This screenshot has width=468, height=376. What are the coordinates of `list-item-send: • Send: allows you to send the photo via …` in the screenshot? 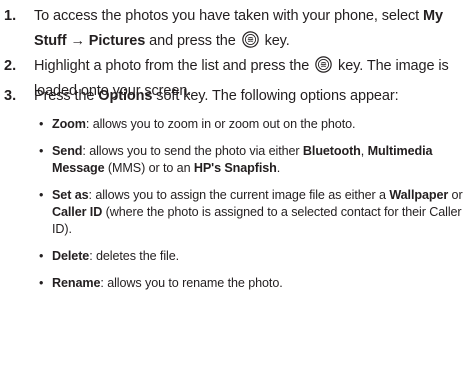 It's located at (236, 159).